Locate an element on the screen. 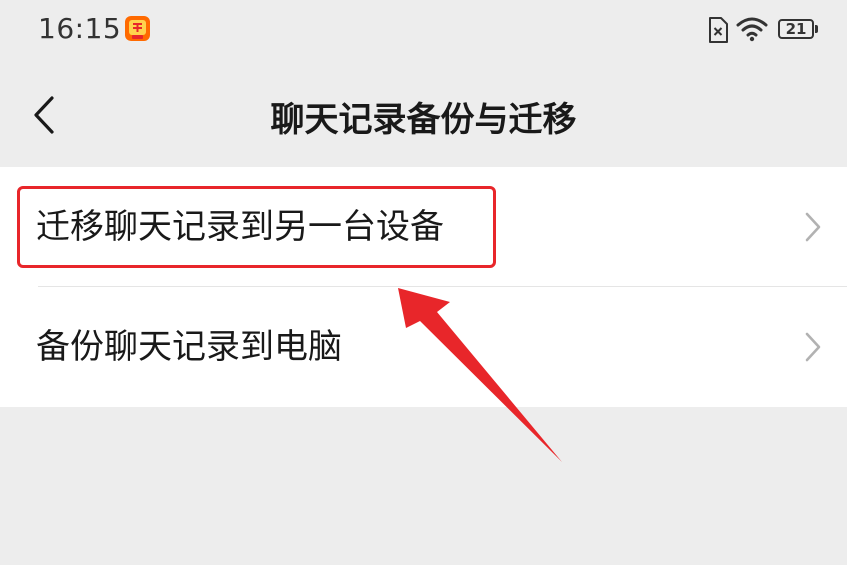 This screenshot has height=565, width=847. status-bar: 16:15 21 is located at coordinates (423, 30).